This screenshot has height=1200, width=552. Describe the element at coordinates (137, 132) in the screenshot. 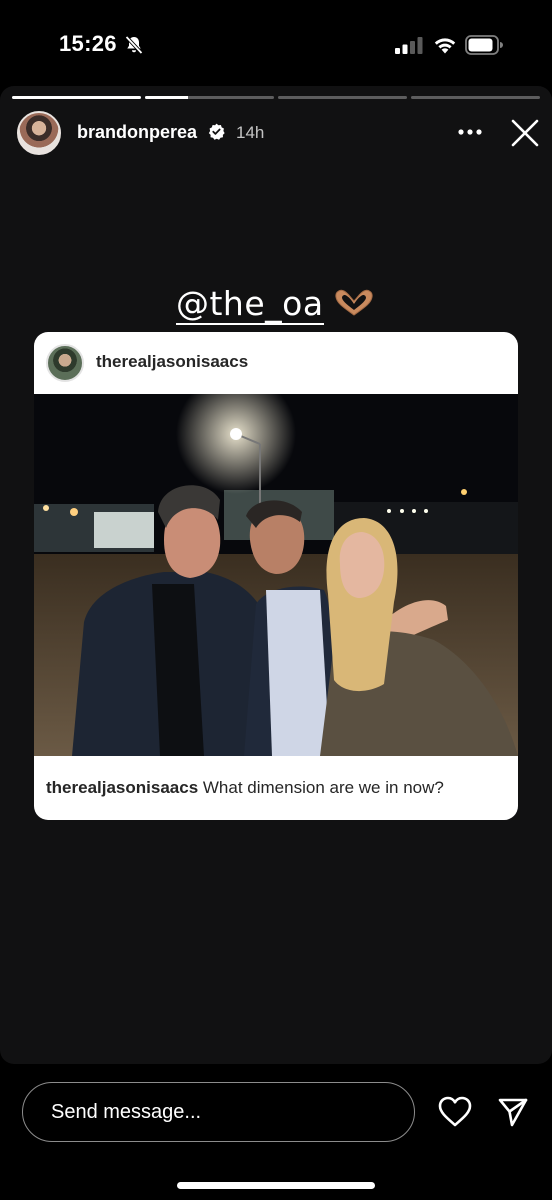

I see `author-username: brandonperea` at that location.